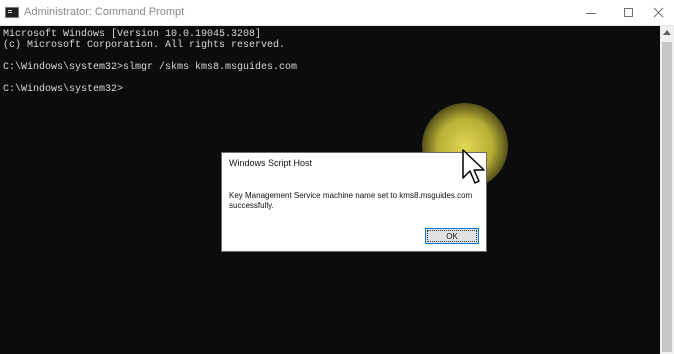 Image resolution: width=674 pixels, height=354 pixels. What do you see at coordinates (658, 12) in the screenshot?
I see `close-button` at bounding box center [658, 12].